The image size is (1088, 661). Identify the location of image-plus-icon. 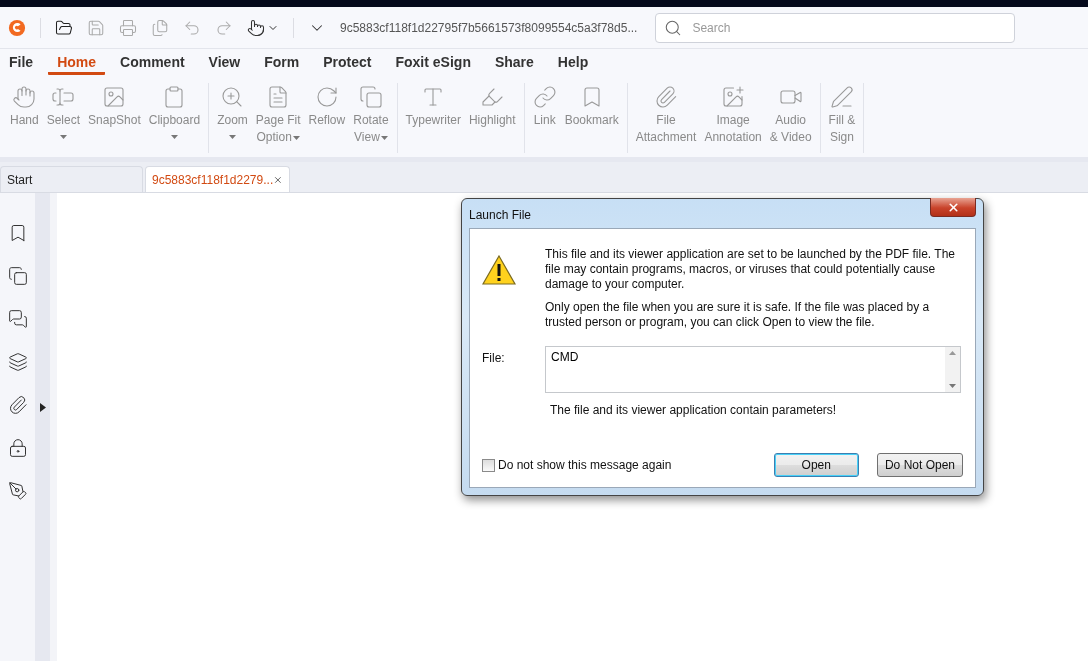
(733, 97).